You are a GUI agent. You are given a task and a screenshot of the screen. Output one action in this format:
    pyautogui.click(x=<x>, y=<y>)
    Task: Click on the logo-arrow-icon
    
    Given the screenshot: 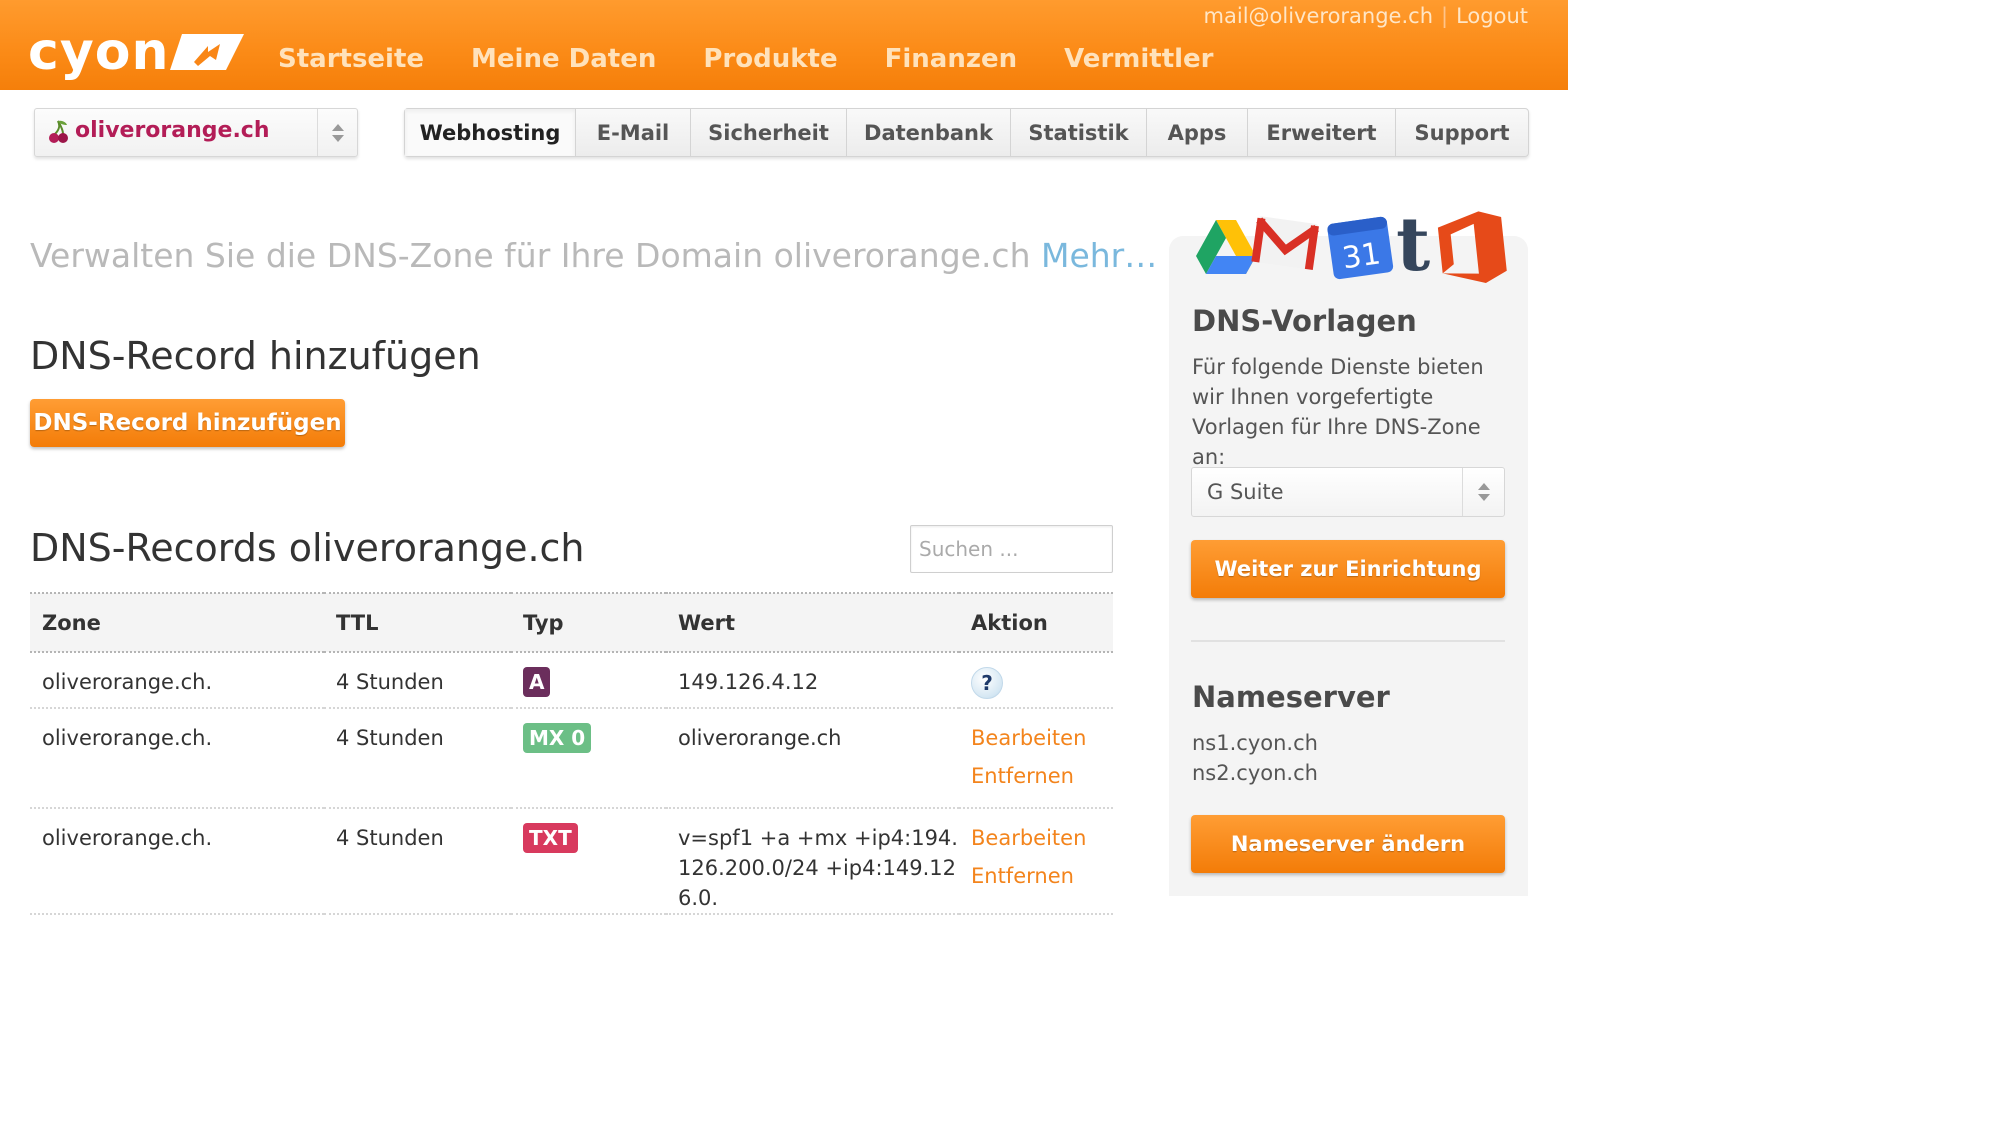 What is the action you would take?
    pyautogui.click(x=207, y=52)
    